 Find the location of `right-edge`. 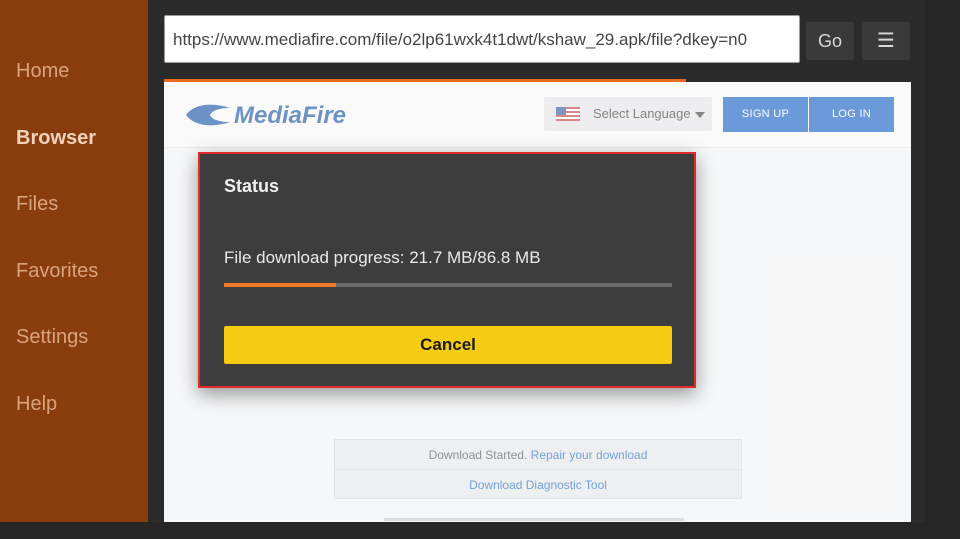

right-edge is located at coordinates (942, 269).